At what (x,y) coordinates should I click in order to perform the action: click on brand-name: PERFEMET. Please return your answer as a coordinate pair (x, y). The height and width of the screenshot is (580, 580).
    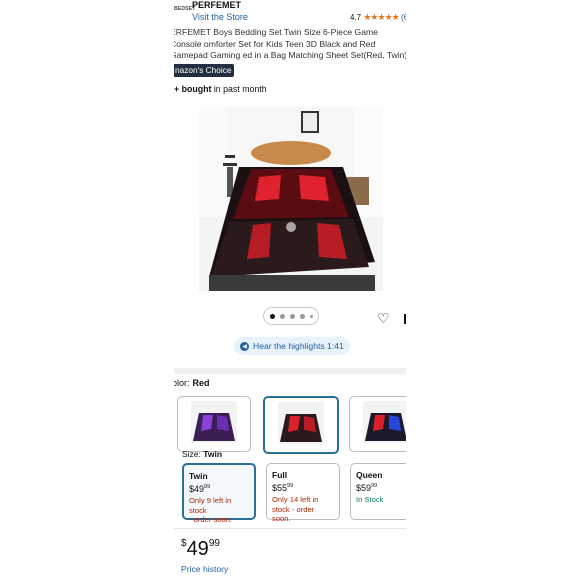
    Looking at the image, I should click on (216, 5).